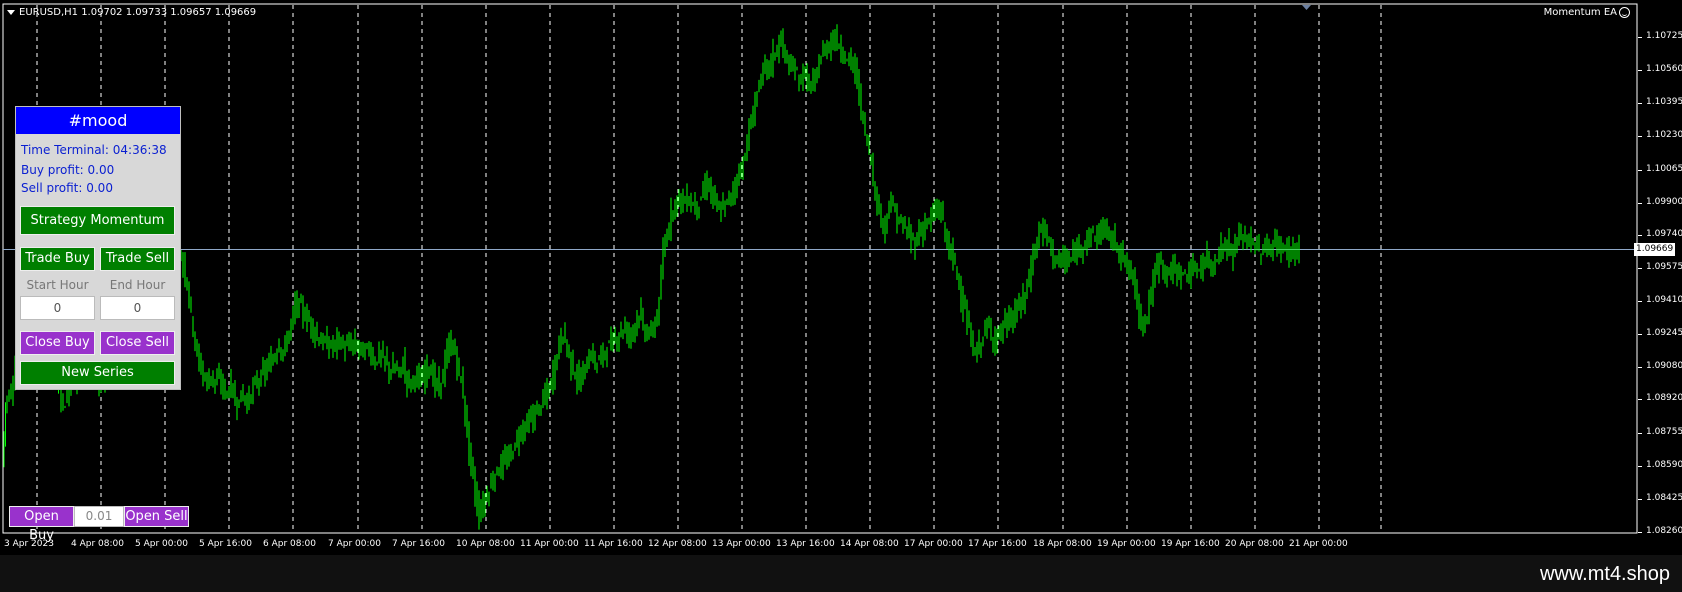 This screenshot has height=592, width=1682. What do you see at coordinates (137, 259) in the screenshot?
I see `trade-sell-button: Trade Sell` at bounding box center [137, 259].